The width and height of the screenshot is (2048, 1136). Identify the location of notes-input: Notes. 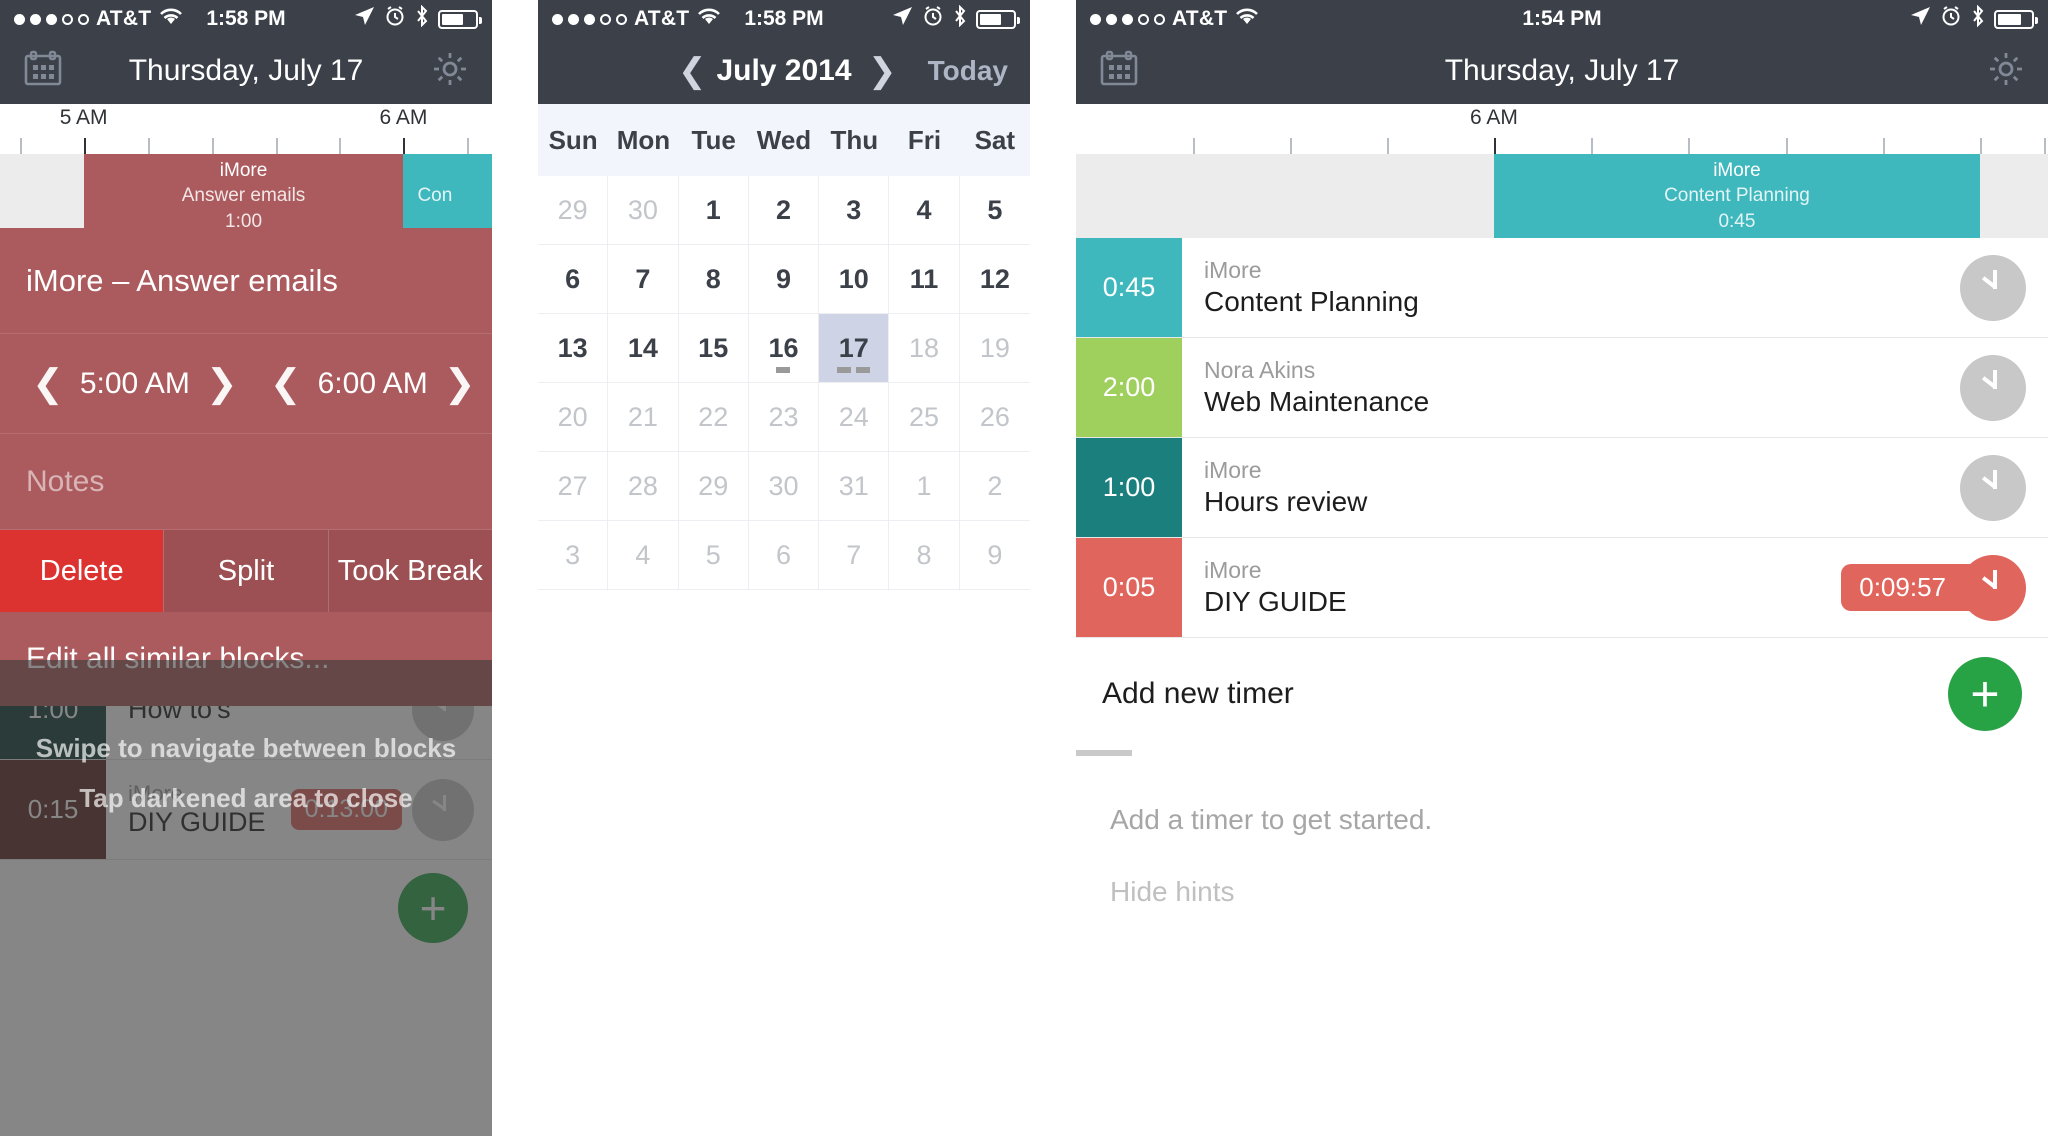
(246, 482).